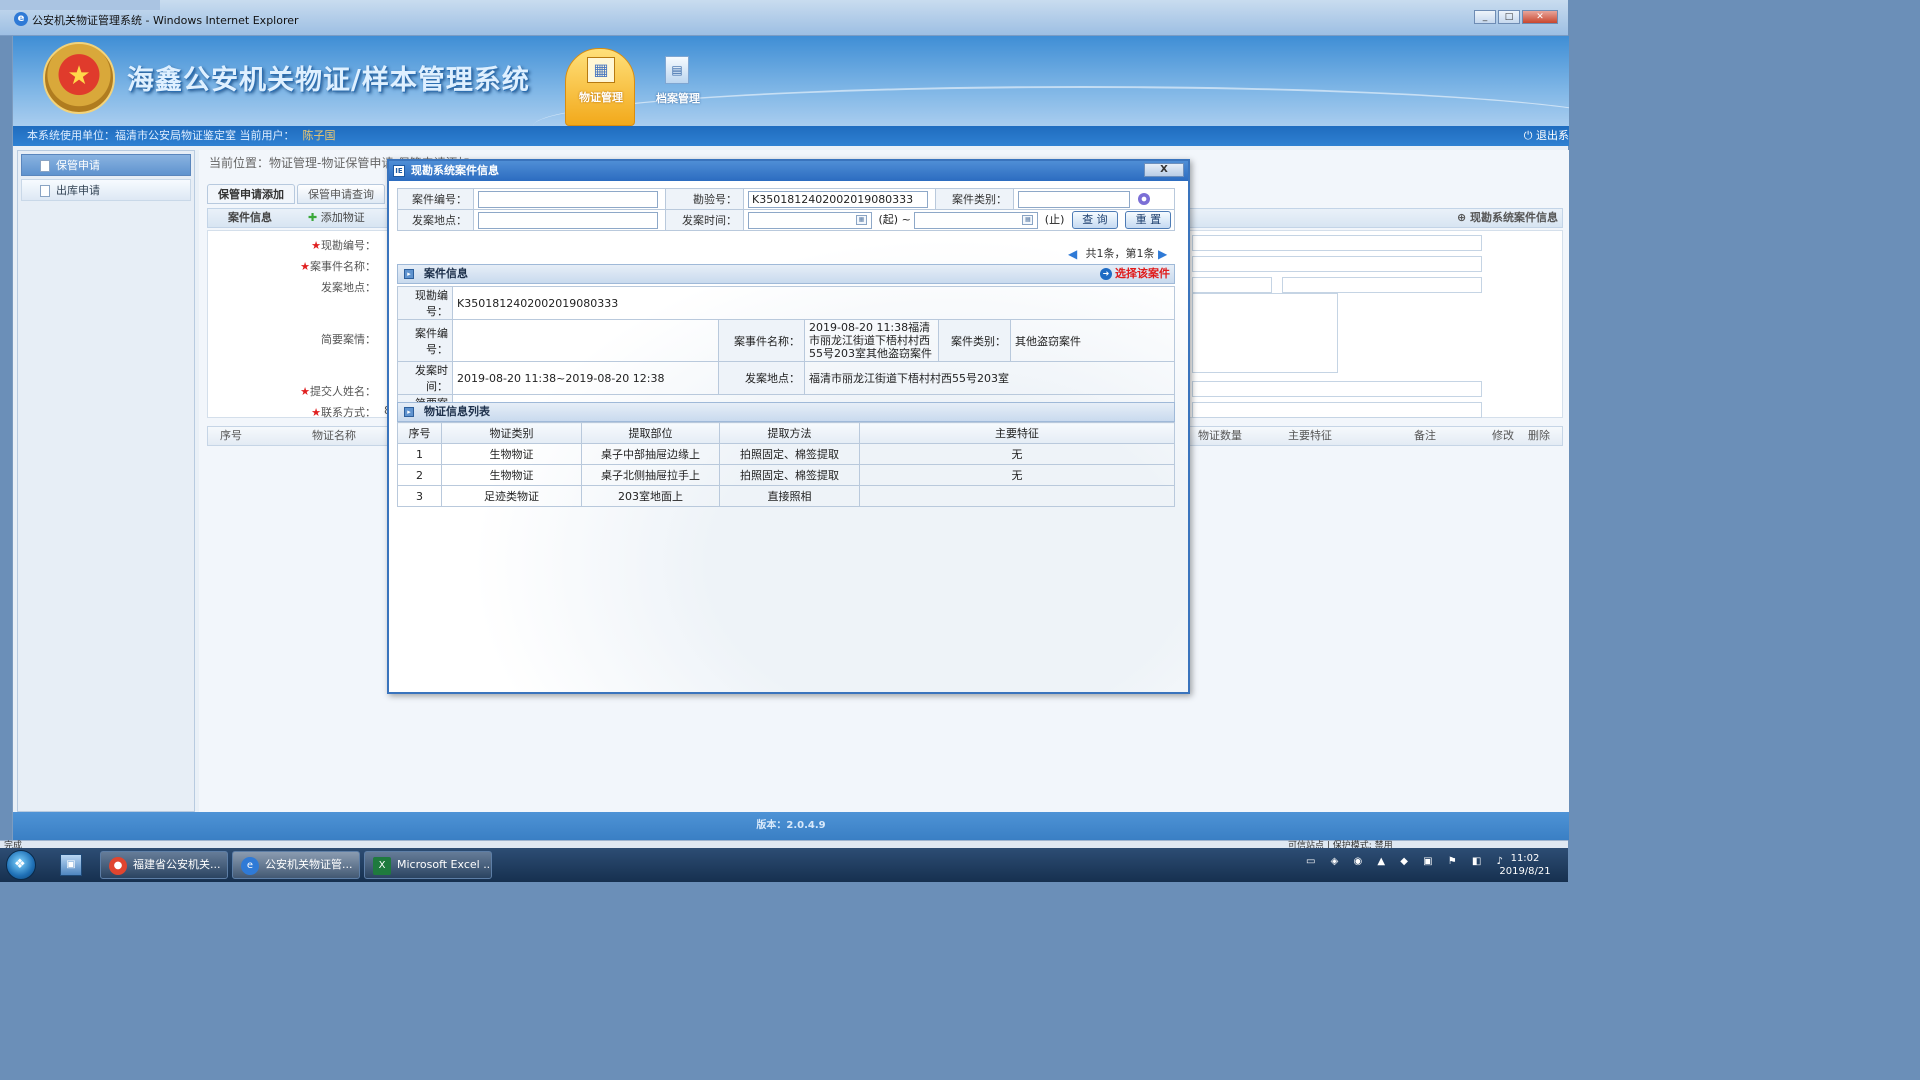 This screenshot has height=1080, width=1920. Describe the element at coordinates (343, 245) in the screenshot. I see `survey-no-label: ★现勘编号：` at that location.